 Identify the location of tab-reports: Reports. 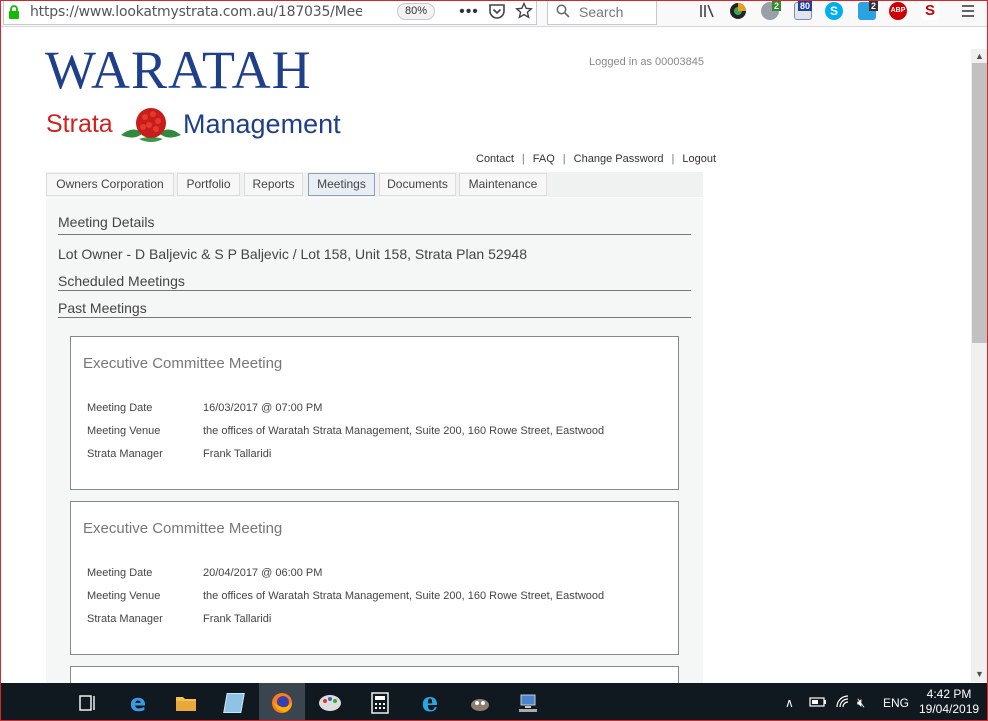
(273, 184).